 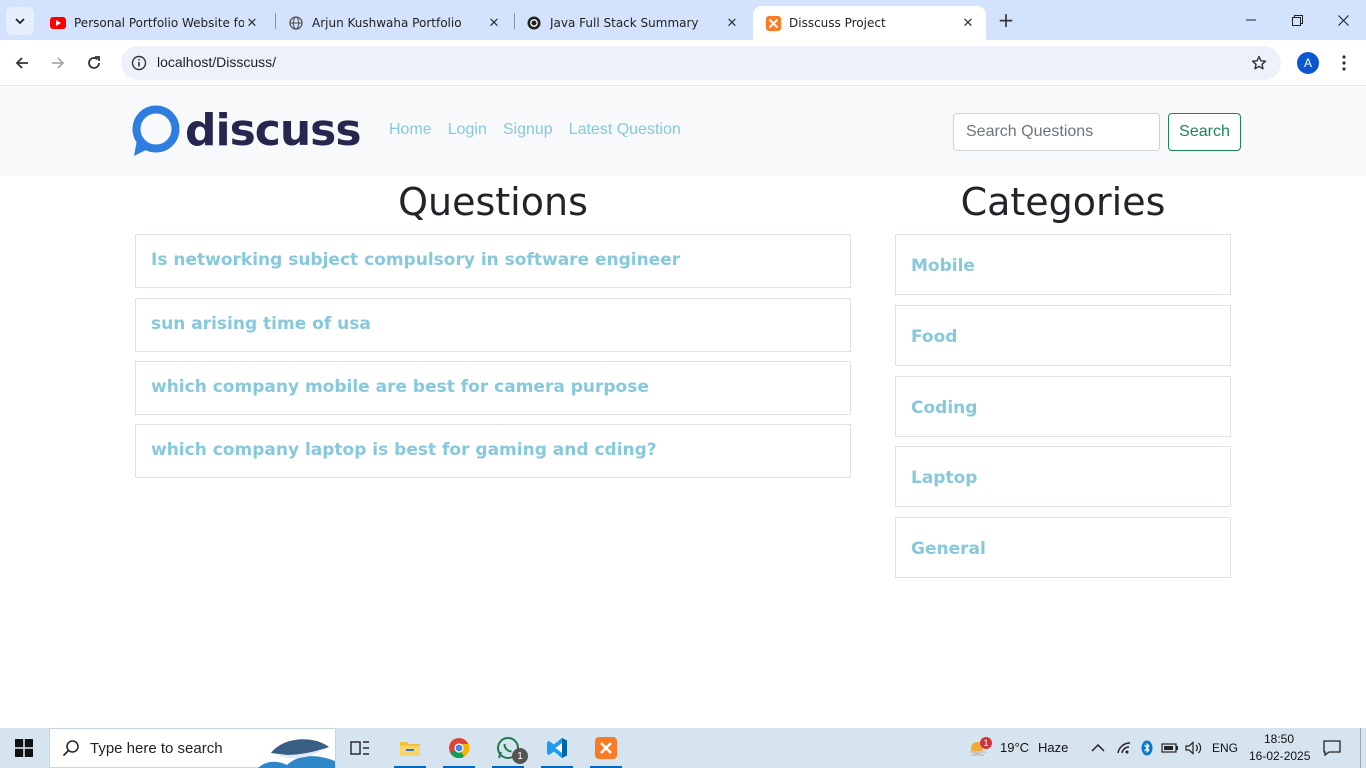 I want to click on minimize-icon, so click(x=1251, y=20).